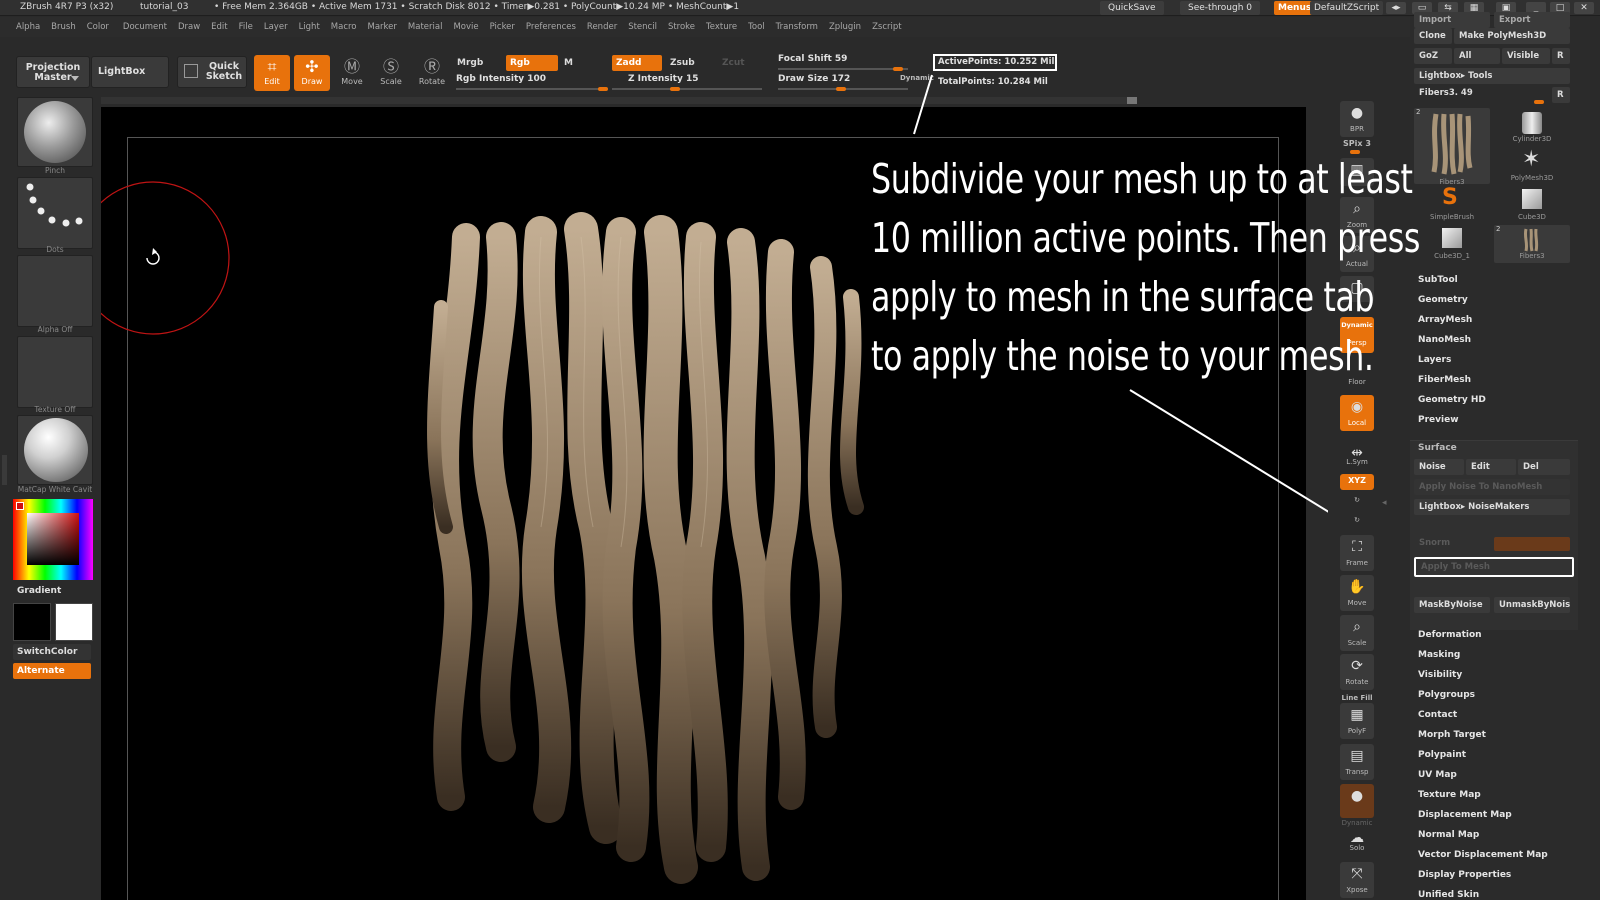 The width and height of the screenshot is (1600, 900). I want to click on tool-thumb-polymesh3d: ✶ PolyMesh3D, so click(1532, 166).